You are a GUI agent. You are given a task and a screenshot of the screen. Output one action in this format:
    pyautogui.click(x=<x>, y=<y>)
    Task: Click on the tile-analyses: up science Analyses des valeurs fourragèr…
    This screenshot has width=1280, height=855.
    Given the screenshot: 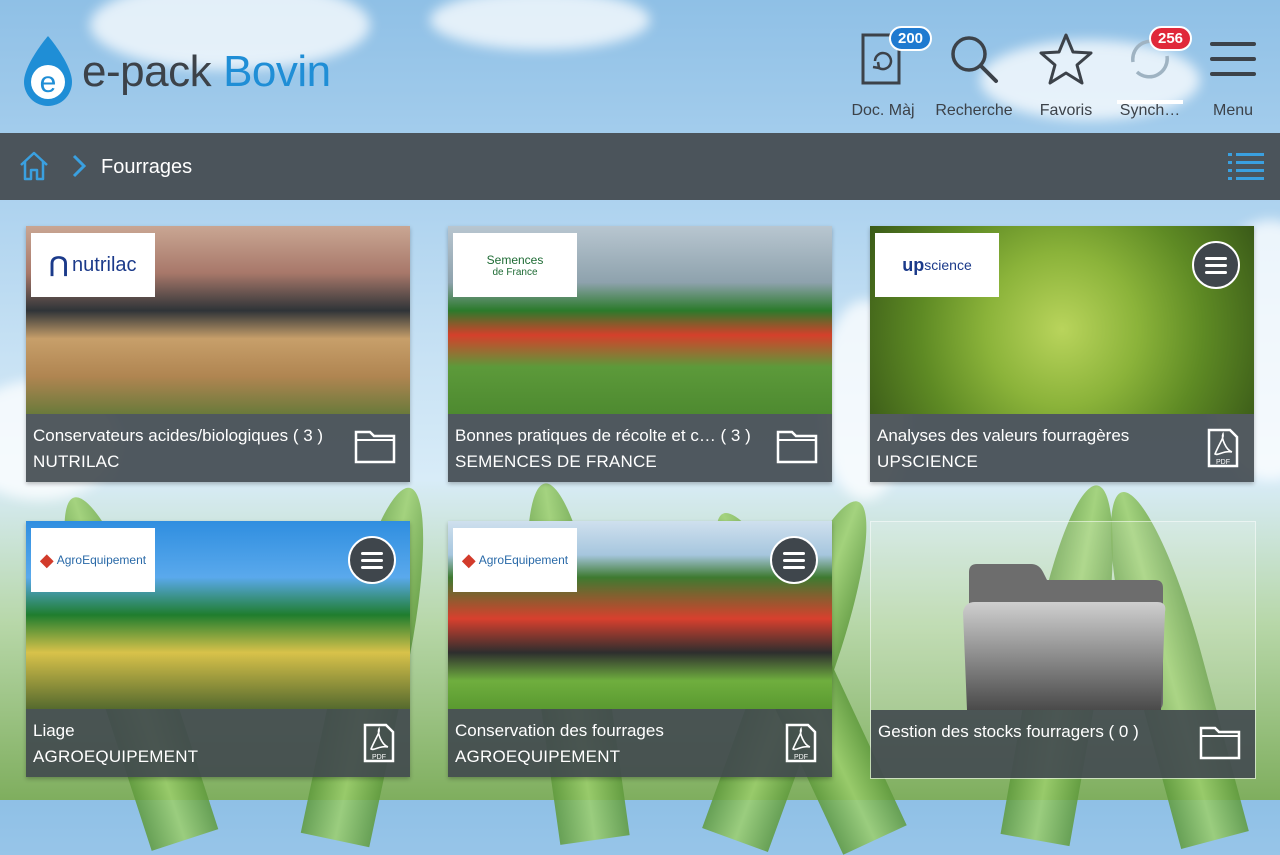 What is the action you would take?
    pyautogui.click(x=1062, y=354)
    